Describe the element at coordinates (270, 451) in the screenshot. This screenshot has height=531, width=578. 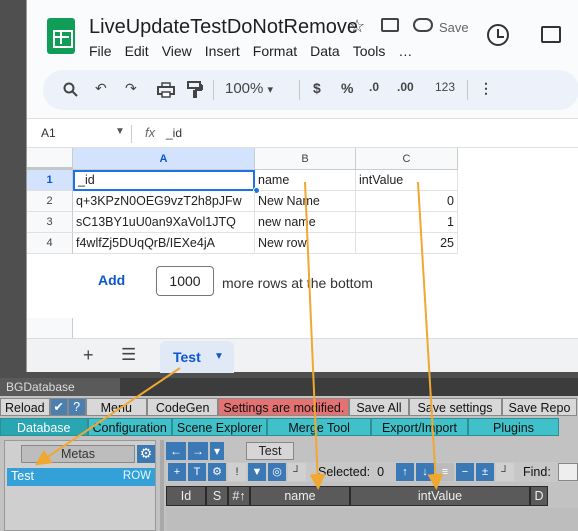
I see `table-tab-test: Test` at that location.